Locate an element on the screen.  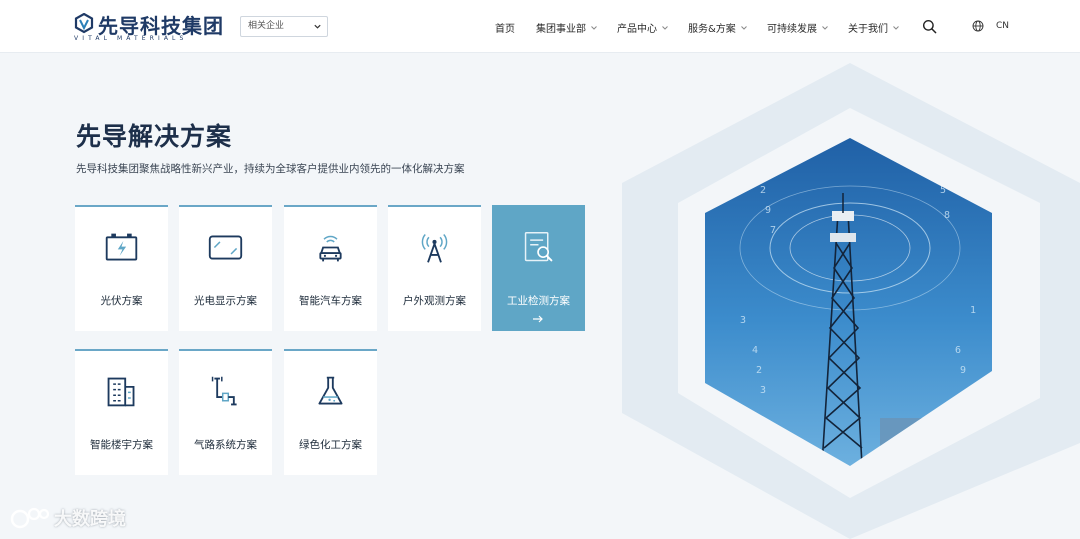
card-label: 绿色化工方案 is located at coordinates (330, 445).